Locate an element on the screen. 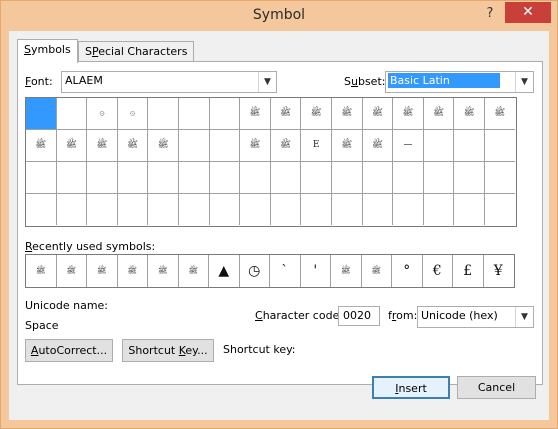  recent-symbol-cell: ◷ is located at coordinates (255, 271).